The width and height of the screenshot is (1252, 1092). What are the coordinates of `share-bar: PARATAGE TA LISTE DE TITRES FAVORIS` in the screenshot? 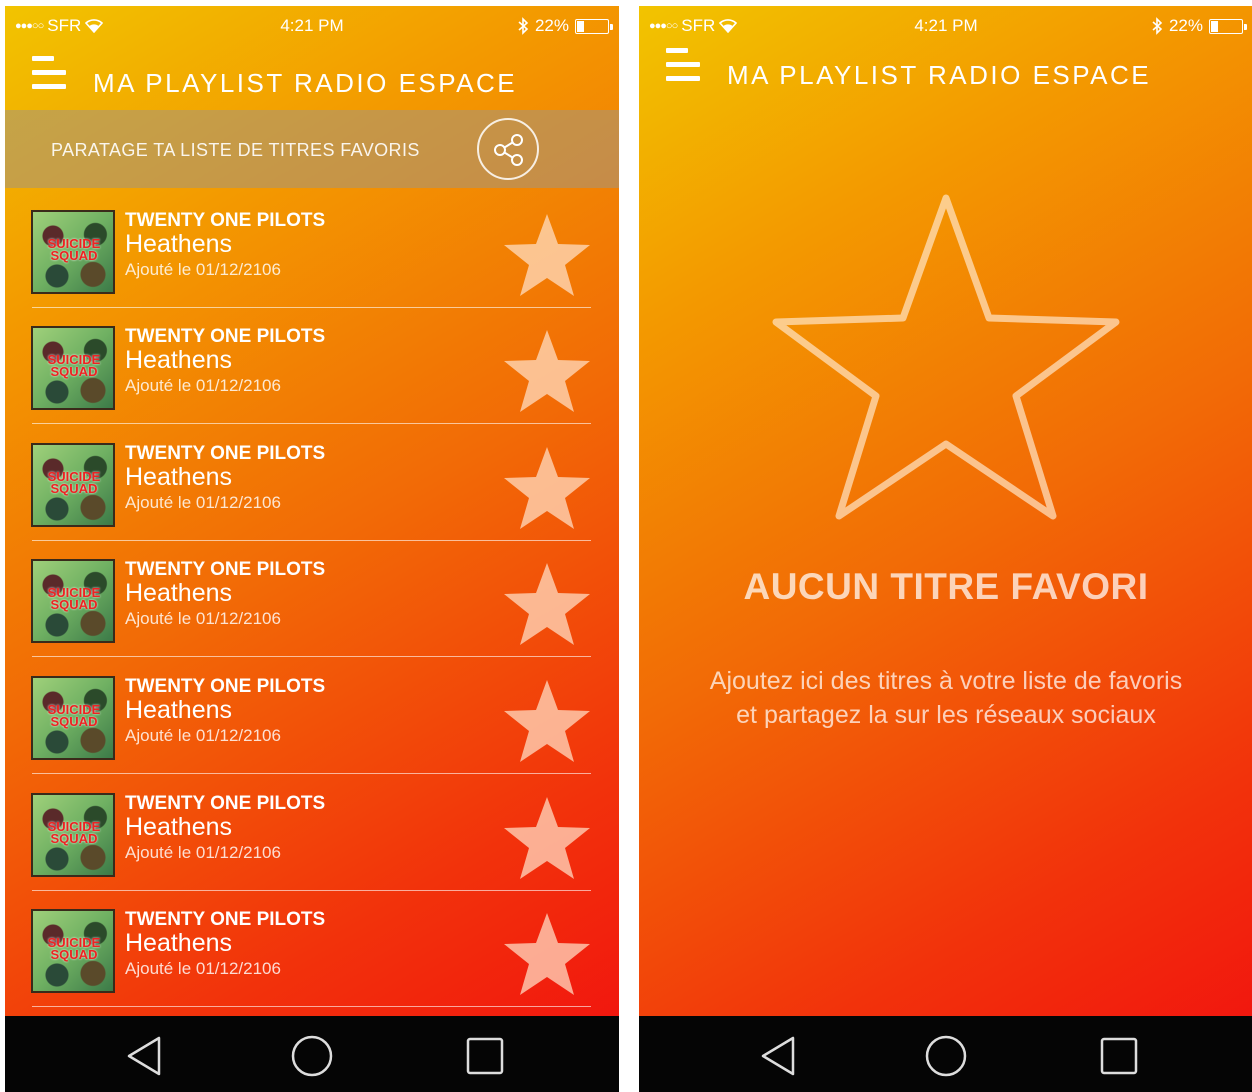 It's located at (312, 149).